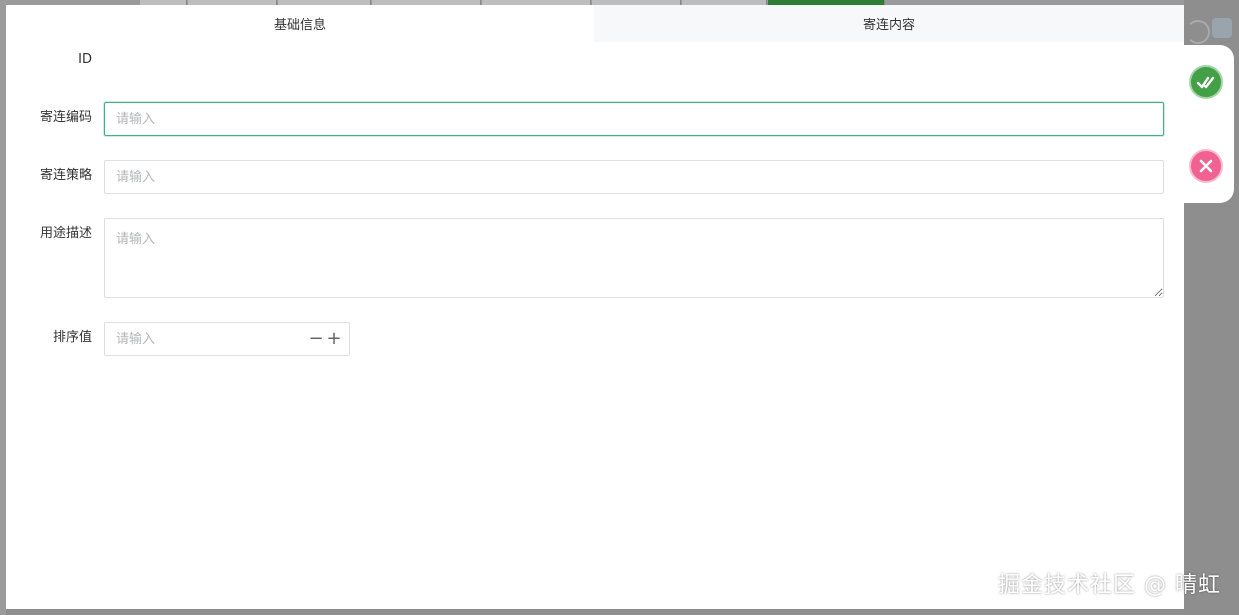 The height and width of the screenshot is (615, 1239). What do you see at coordinates (65, 175) in the screenshot?
I see `strategy-label: 寄连策略` at bounding box center [65, 175].